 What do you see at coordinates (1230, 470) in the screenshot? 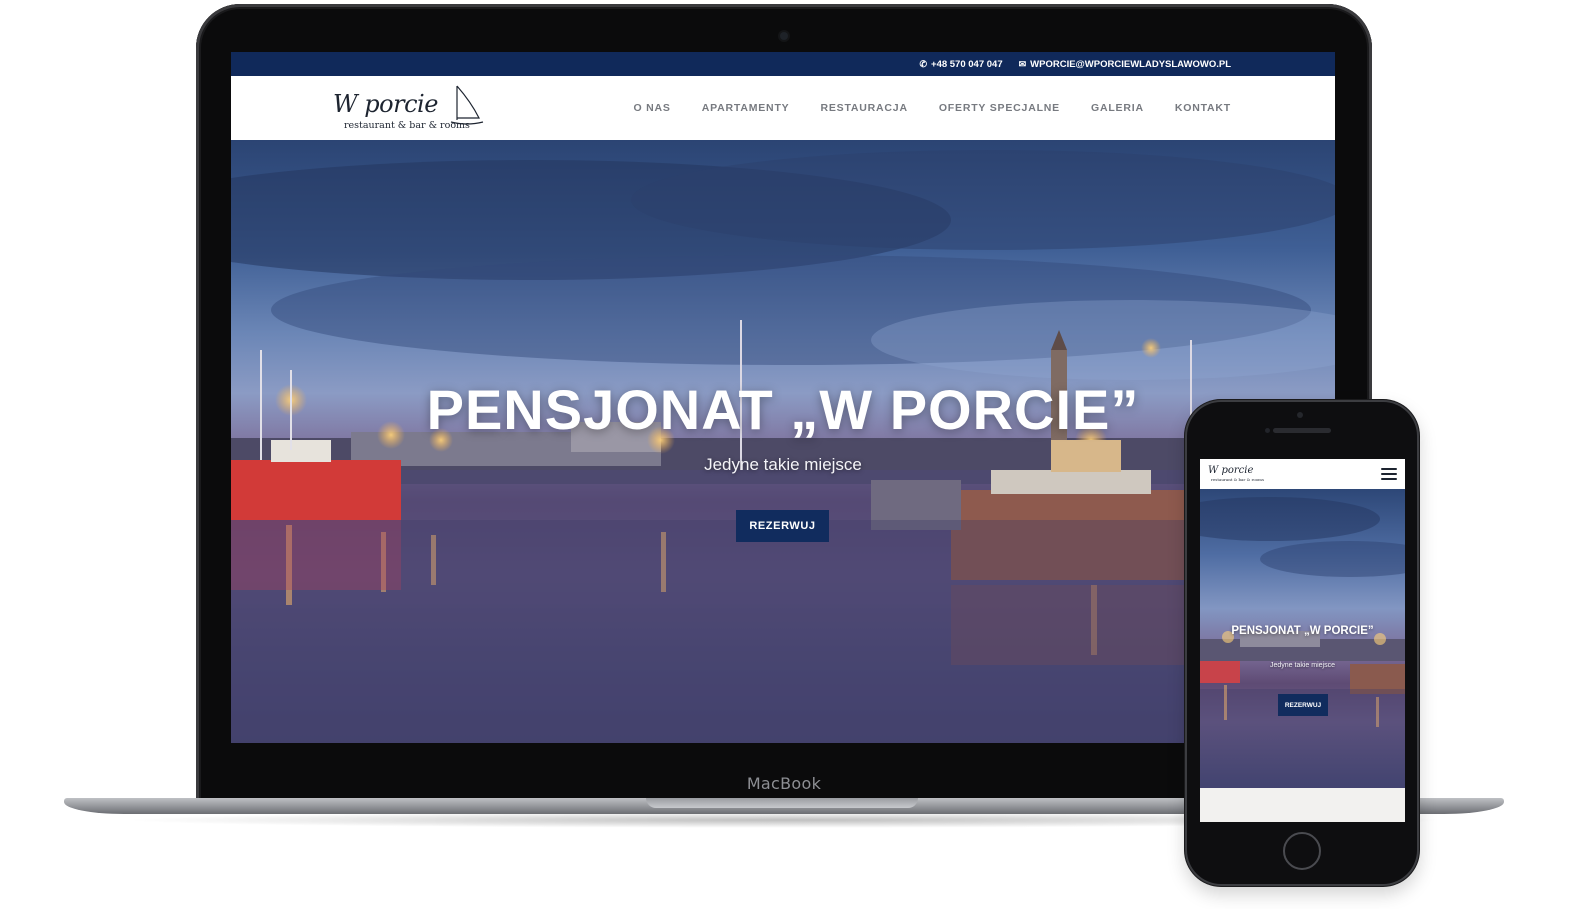
I see `mobile-logo-script: W porcie` at bounding box center [1230, 470].